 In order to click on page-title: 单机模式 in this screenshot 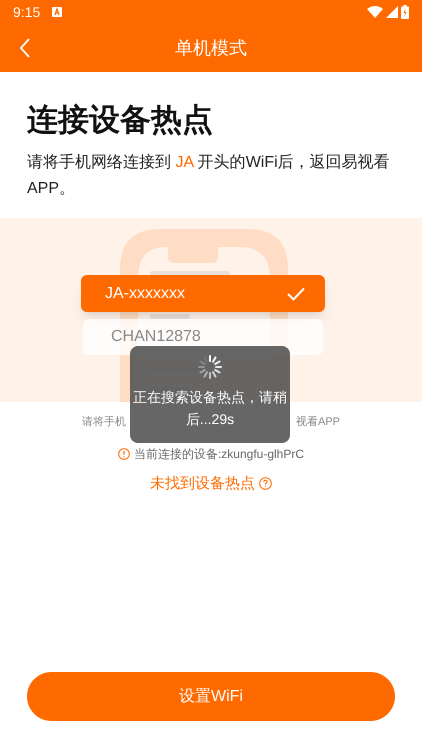, I will do `click(211, 48)`.